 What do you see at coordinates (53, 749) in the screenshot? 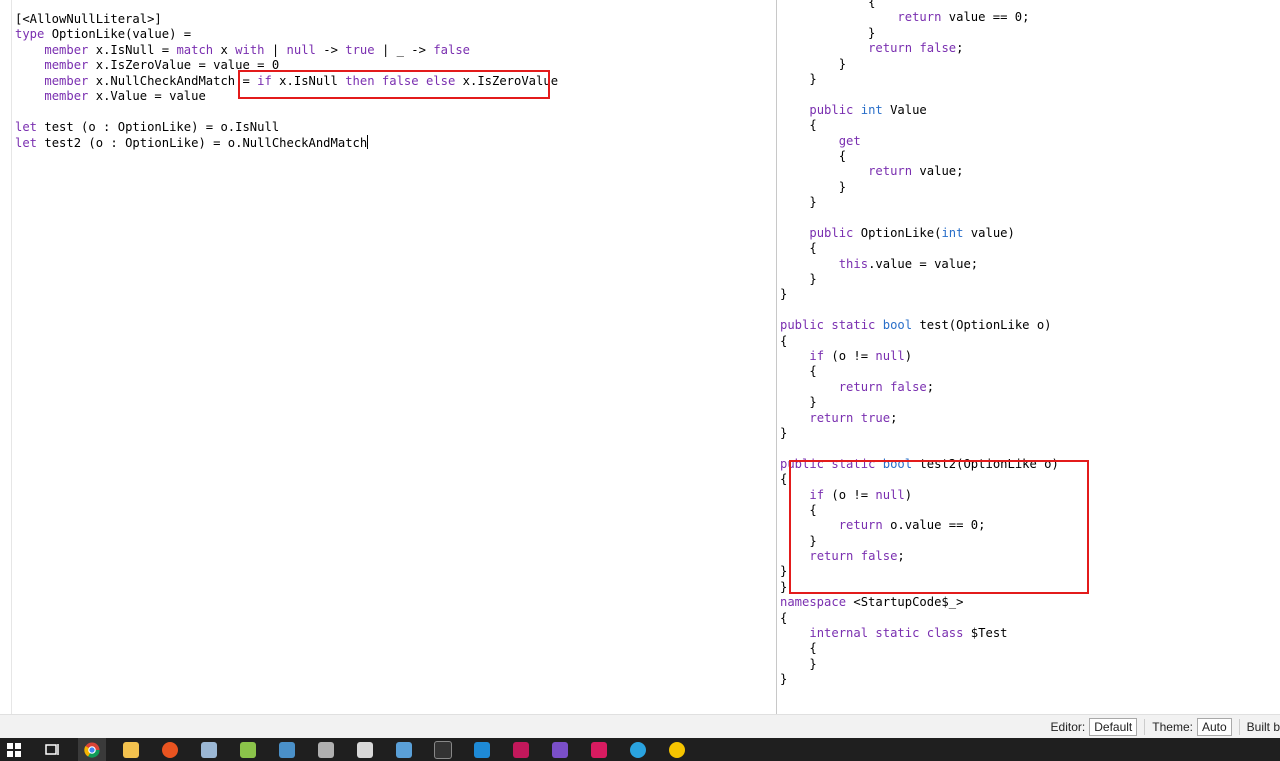
I see `task-view-icon` at bounding box center [53, 749].